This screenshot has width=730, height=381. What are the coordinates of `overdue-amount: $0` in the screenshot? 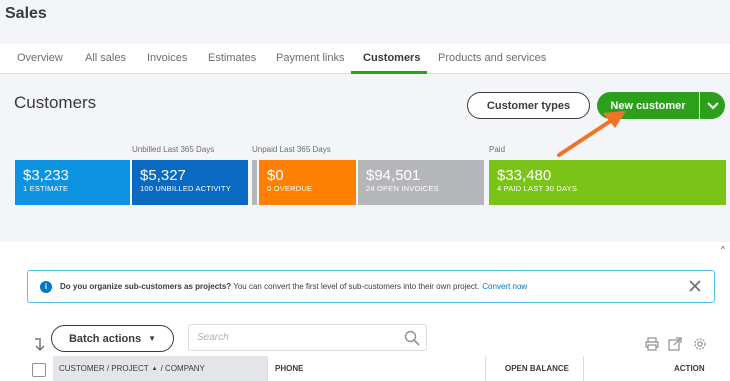 It's located at (275, 175).